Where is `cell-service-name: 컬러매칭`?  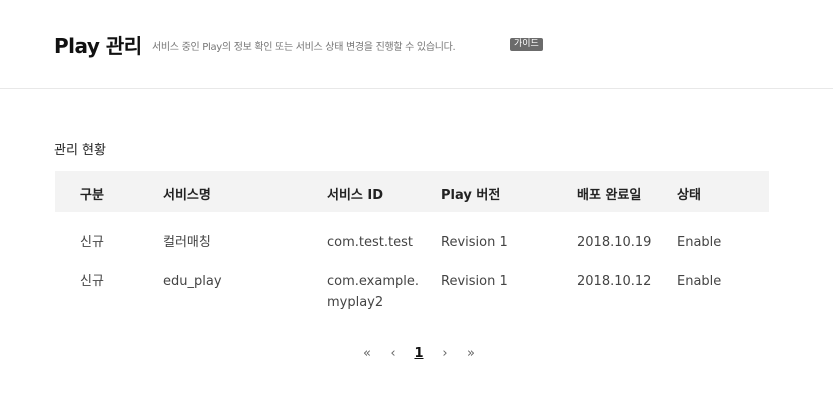 cell-service-name: 컬러매칭 is located at coordinates (187, 242).